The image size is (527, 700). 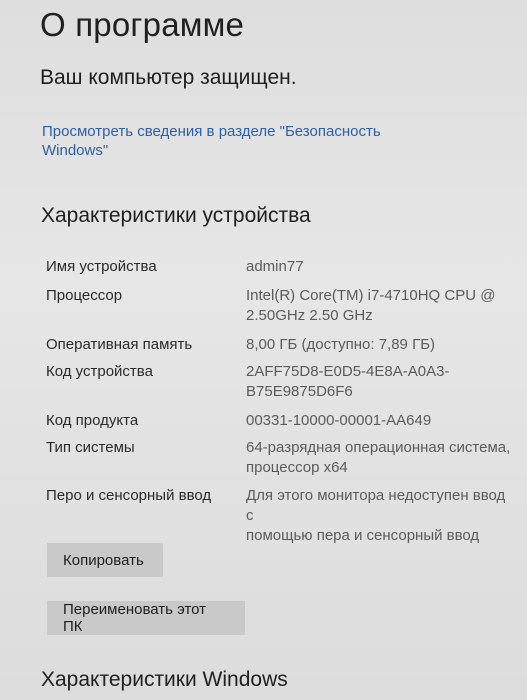 What do you see at coordinates (119, 344) in the screenshot?
I see `spec-label: Оперативная память` at bounding box center [119, 344].